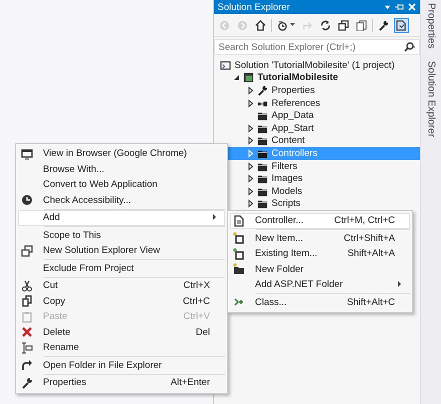 The height and width of the screenshot is (404, 441). I want to click on panel-title: Solution Explorer, so click(254, 7).